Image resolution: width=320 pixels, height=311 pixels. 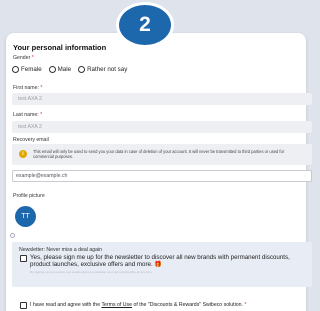 I want to click on newsletter-title: Newsletter: Never miss a deal again, so click(x=61, y=250).